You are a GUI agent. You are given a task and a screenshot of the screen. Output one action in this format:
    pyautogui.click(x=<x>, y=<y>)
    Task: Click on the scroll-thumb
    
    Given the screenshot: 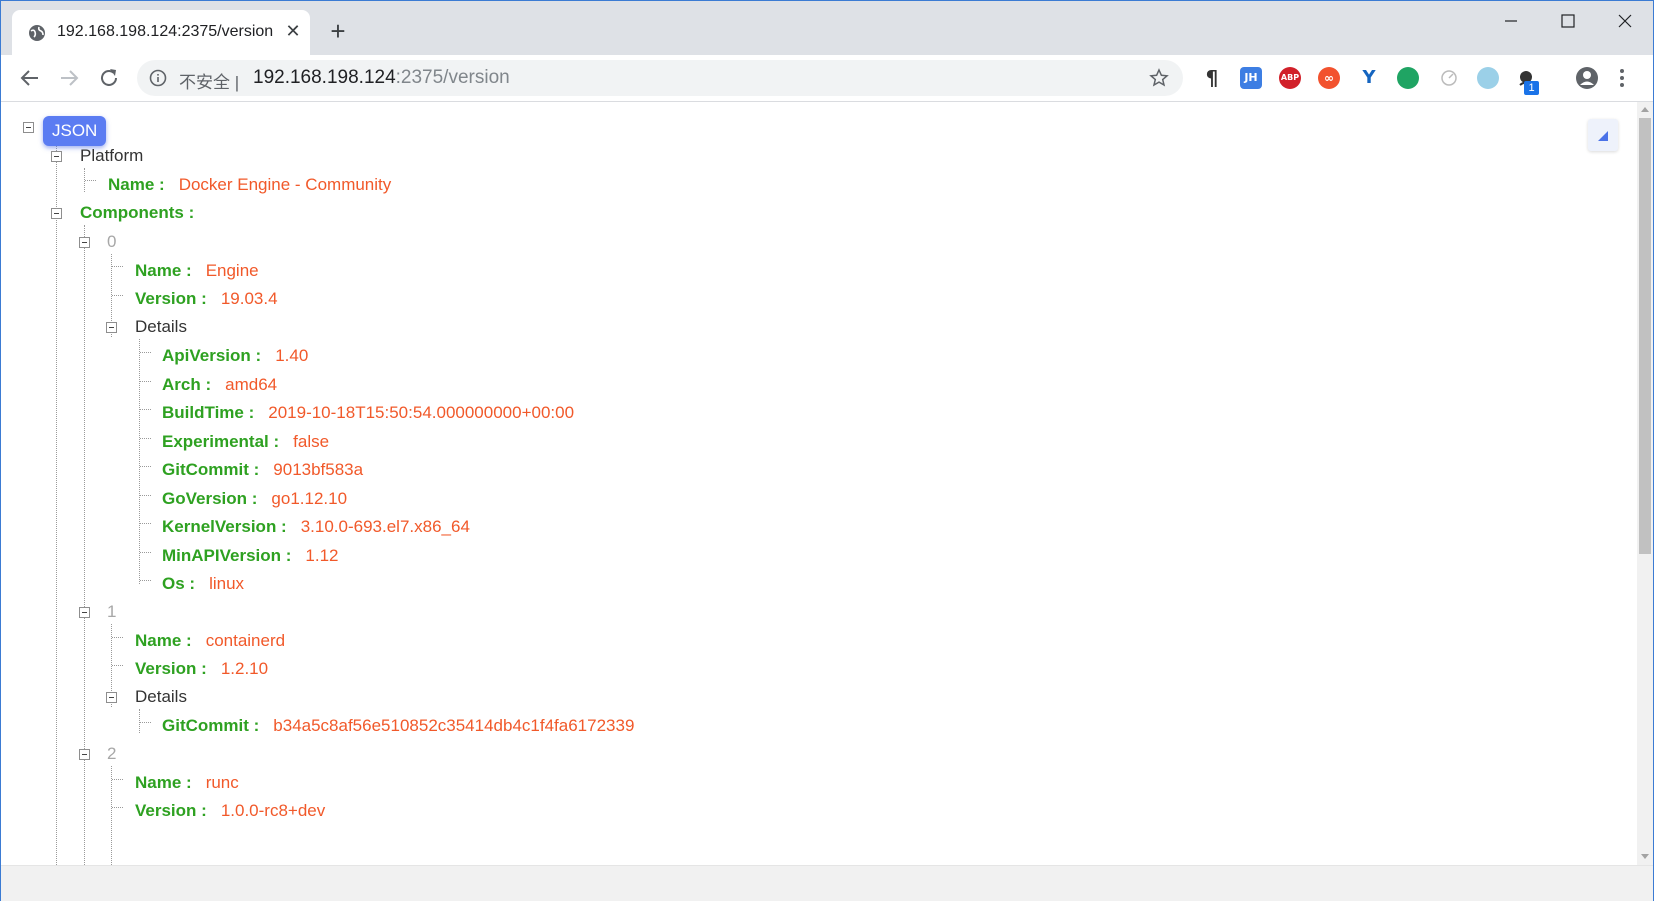 What is the action you would take?
    pyautogui.click(x=1645, y=336)
    